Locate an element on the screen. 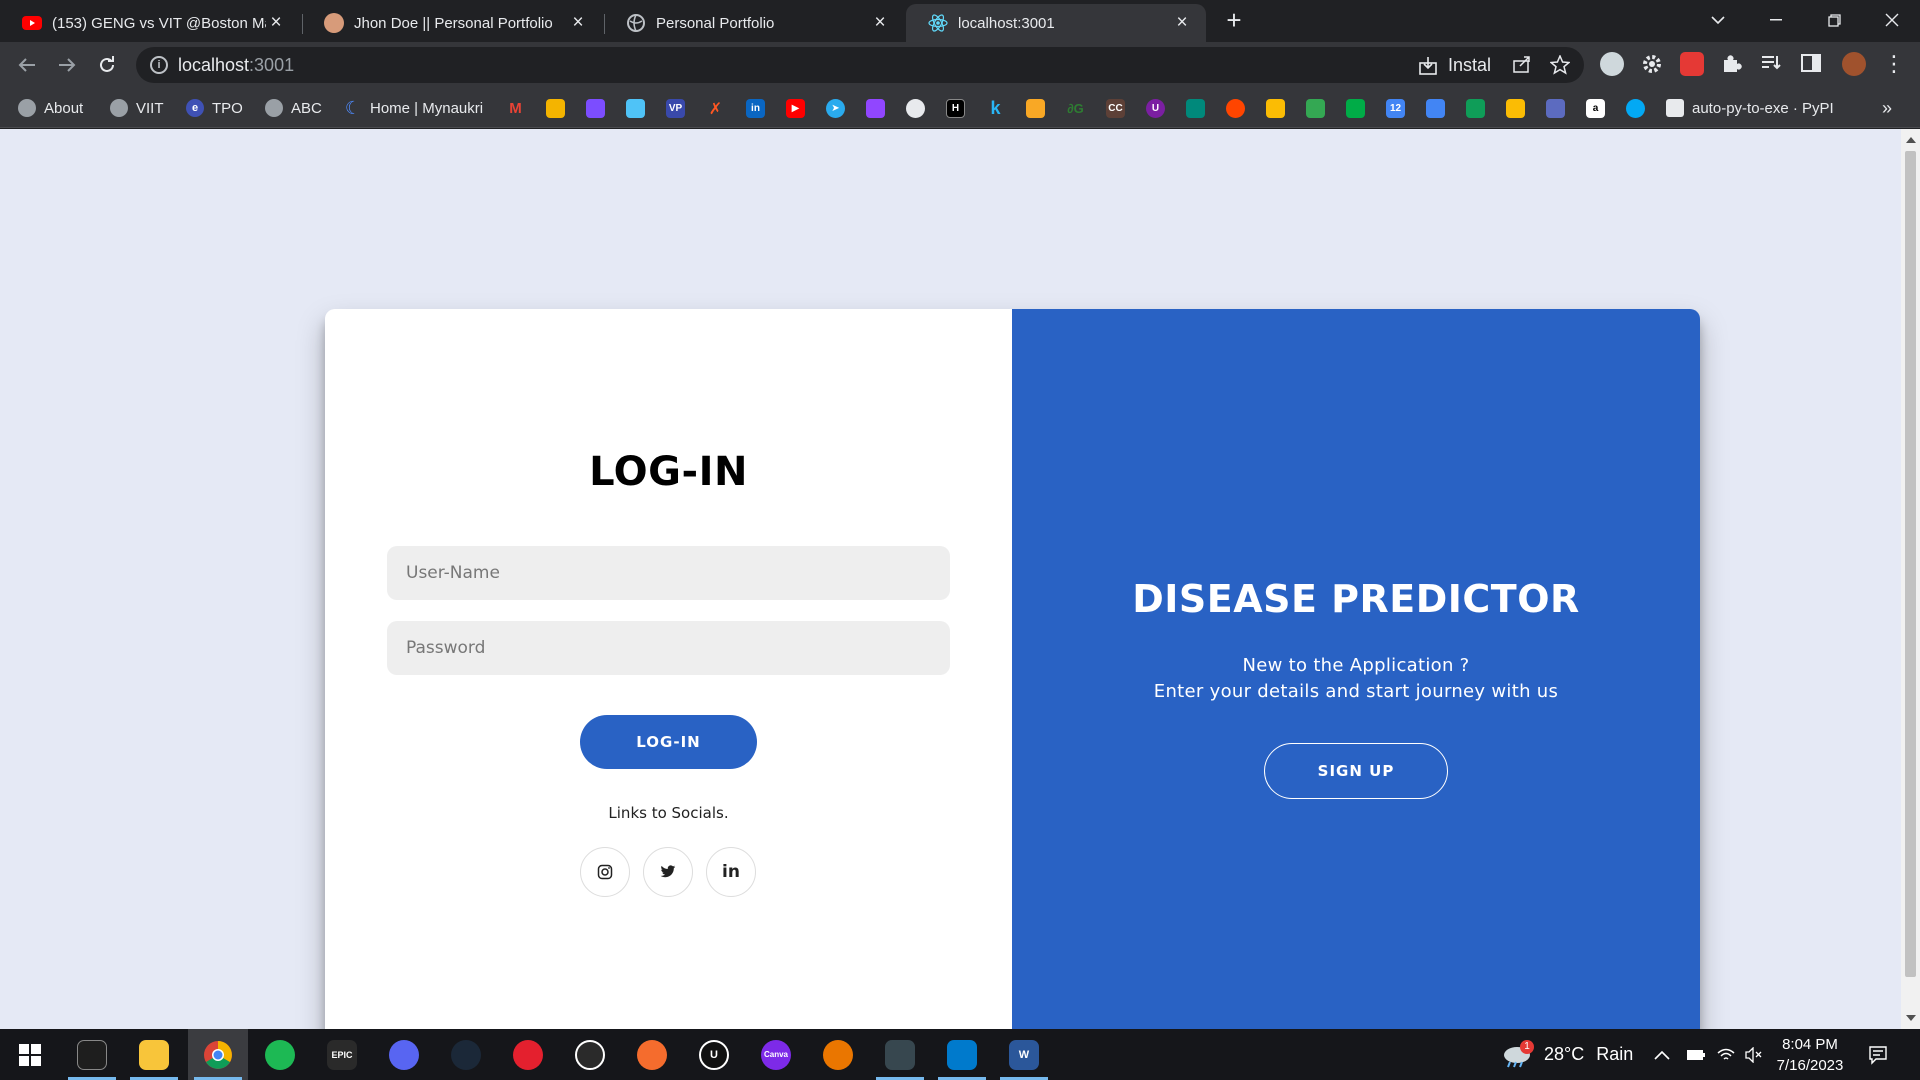 The image size is (1920, 1080). page-scrollbar is located at coordinates (1910, 579).